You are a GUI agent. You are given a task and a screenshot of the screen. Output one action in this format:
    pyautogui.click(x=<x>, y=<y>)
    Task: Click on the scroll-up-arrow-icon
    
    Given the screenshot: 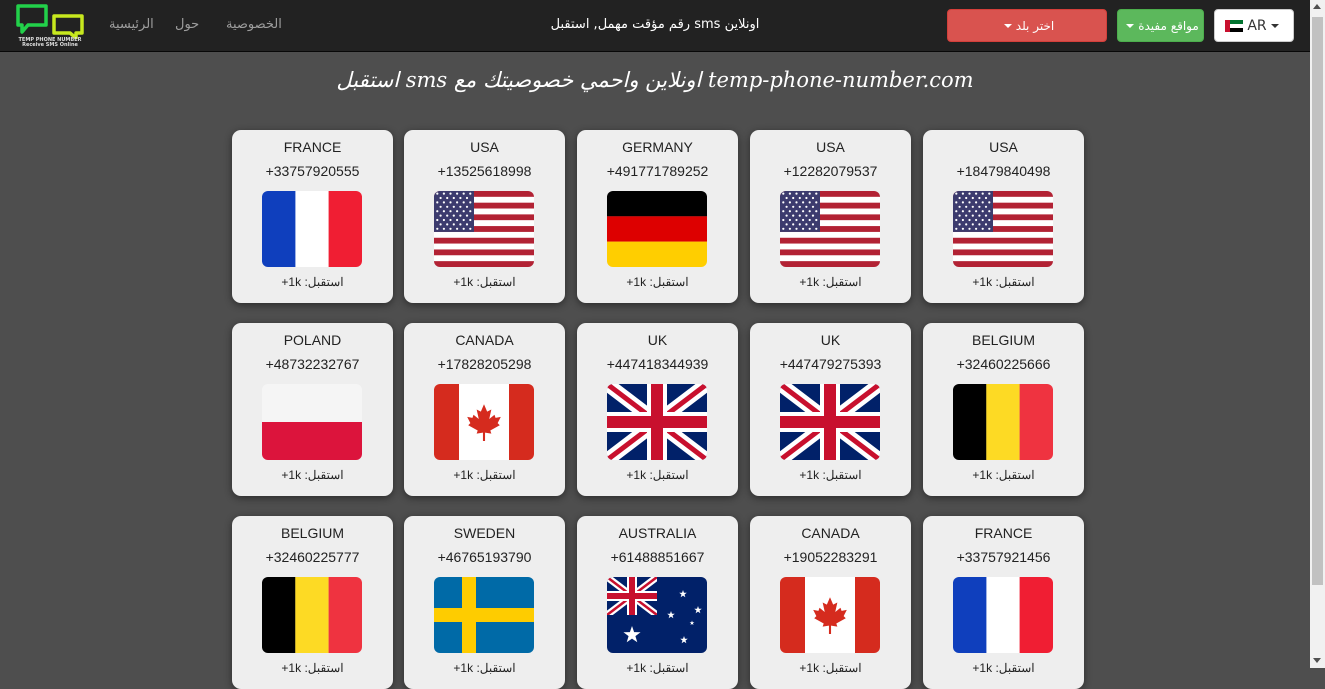 What is the action you would take?
    pyautogui.click(x=1317, y=6)
    